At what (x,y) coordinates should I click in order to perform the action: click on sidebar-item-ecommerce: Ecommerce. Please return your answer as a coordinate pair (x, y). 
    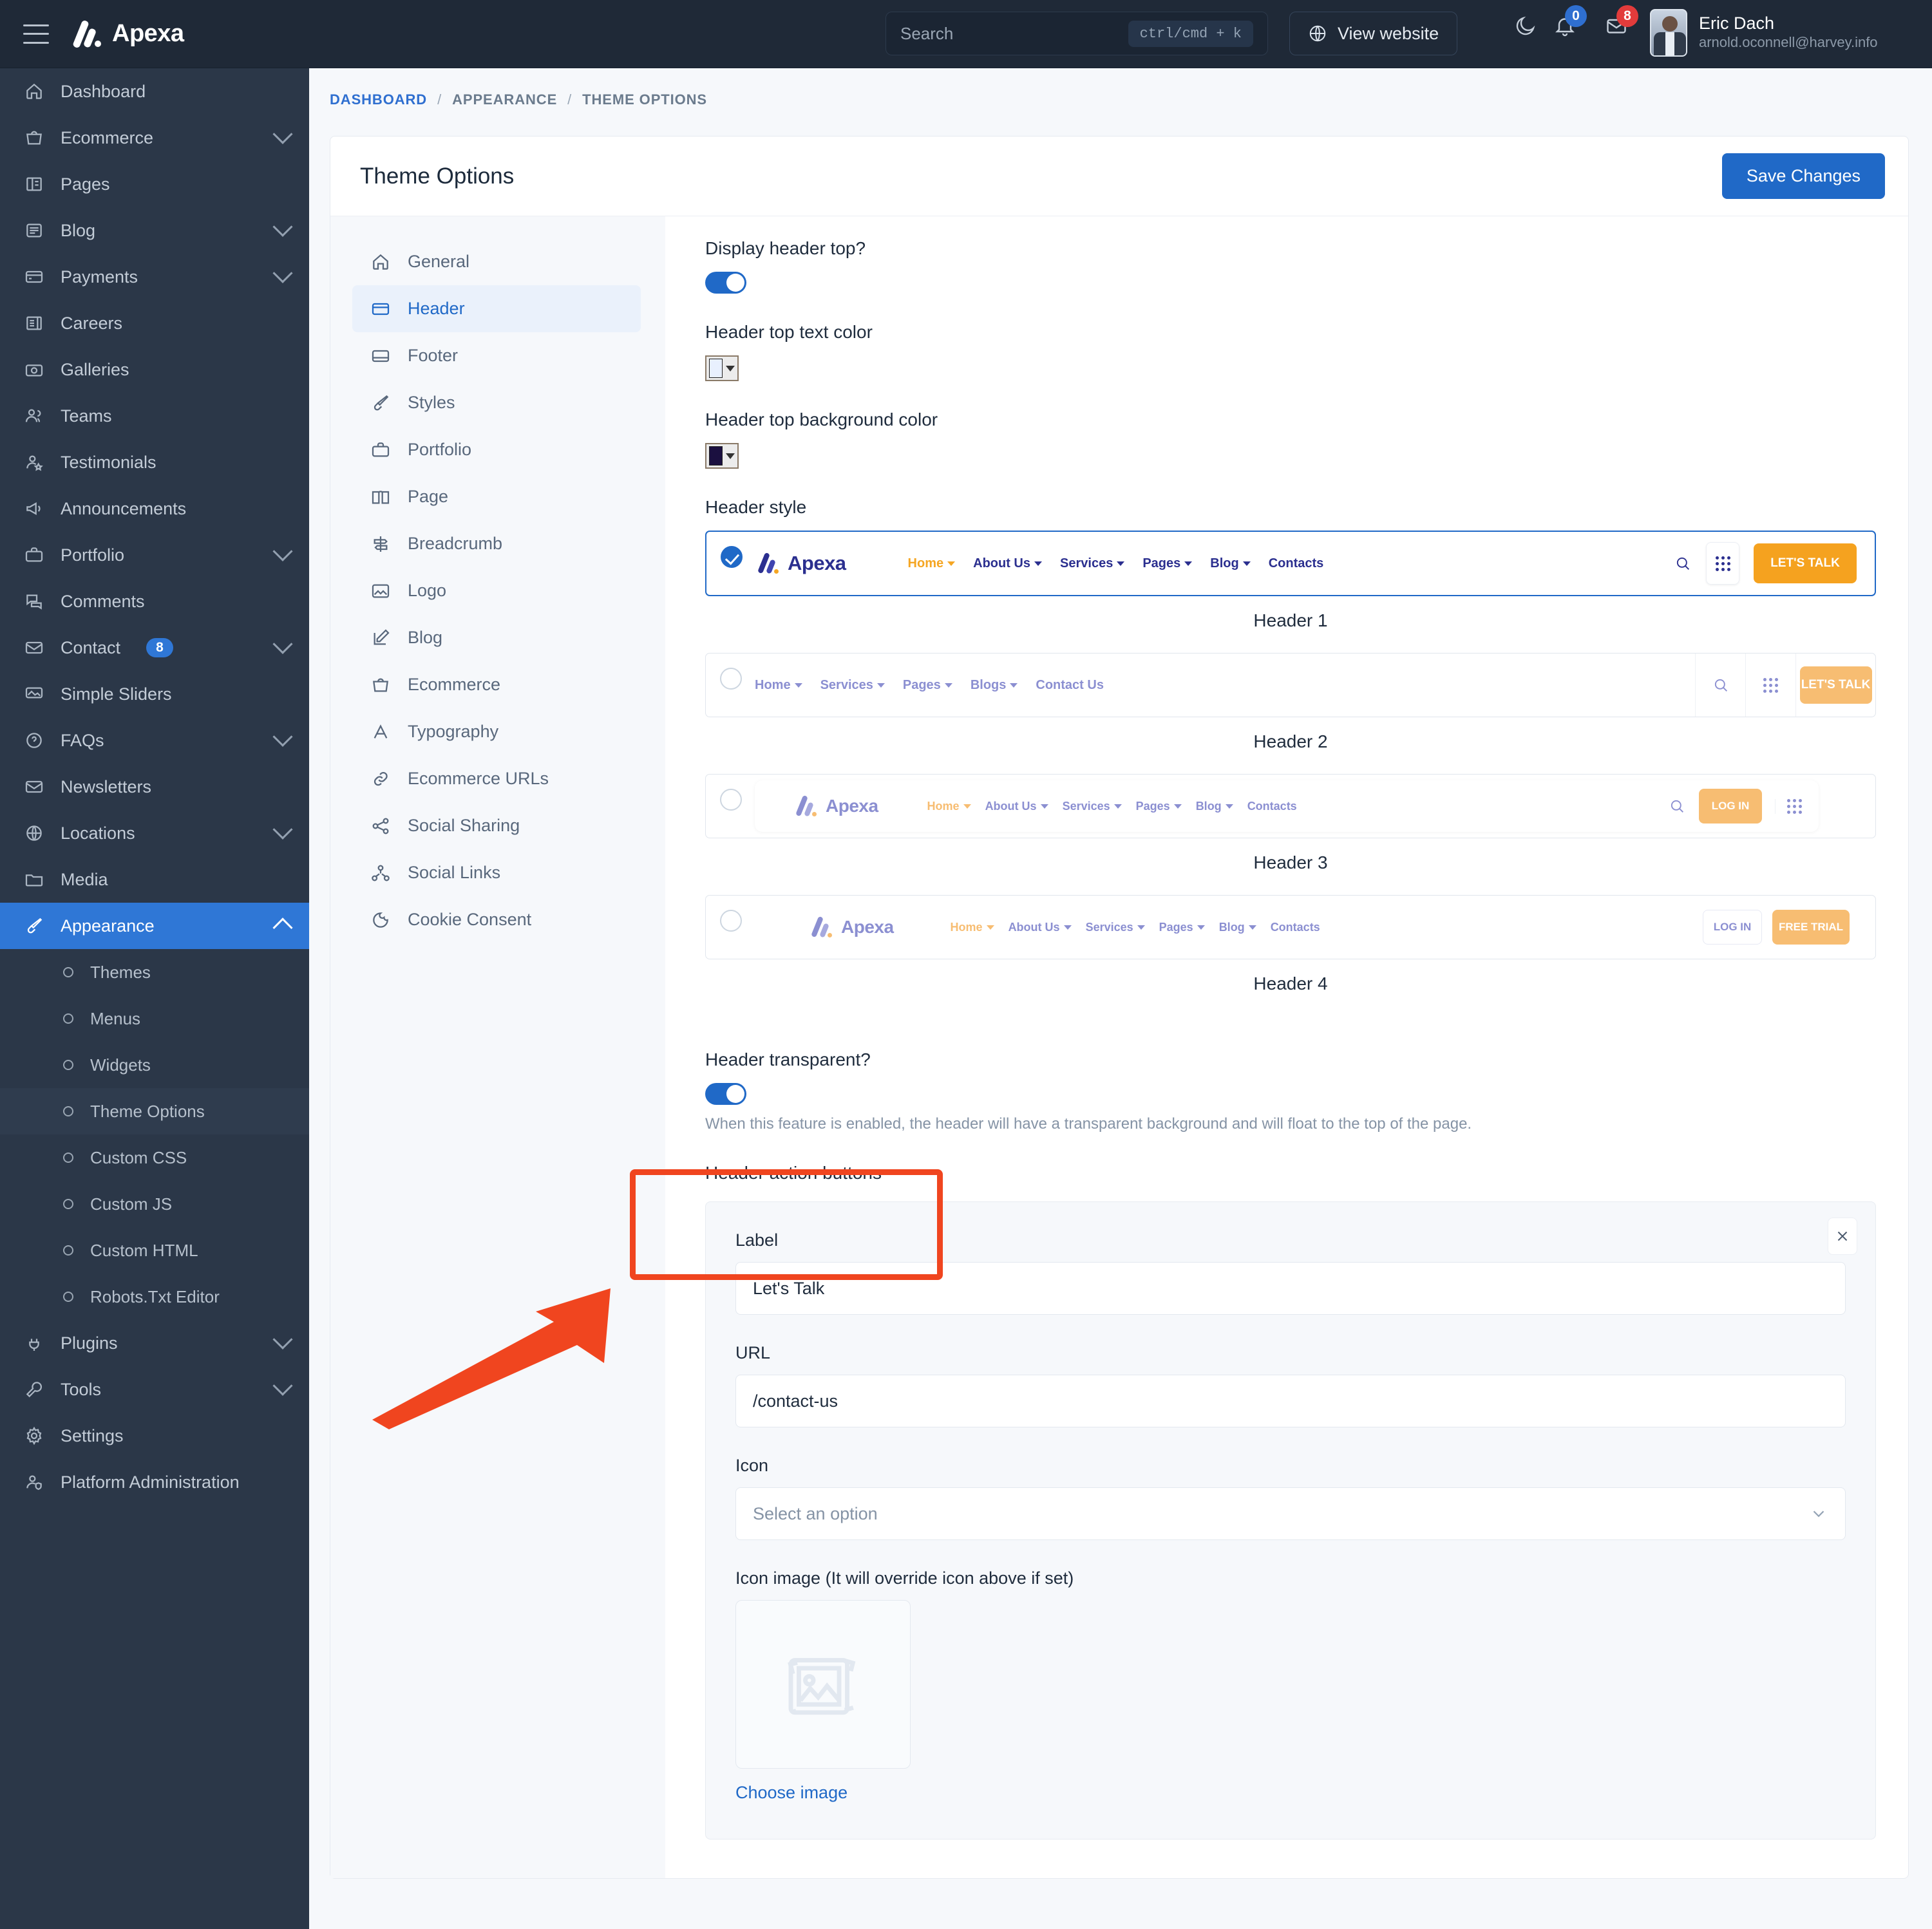
    Looking at the image, I should click on (155, 138).